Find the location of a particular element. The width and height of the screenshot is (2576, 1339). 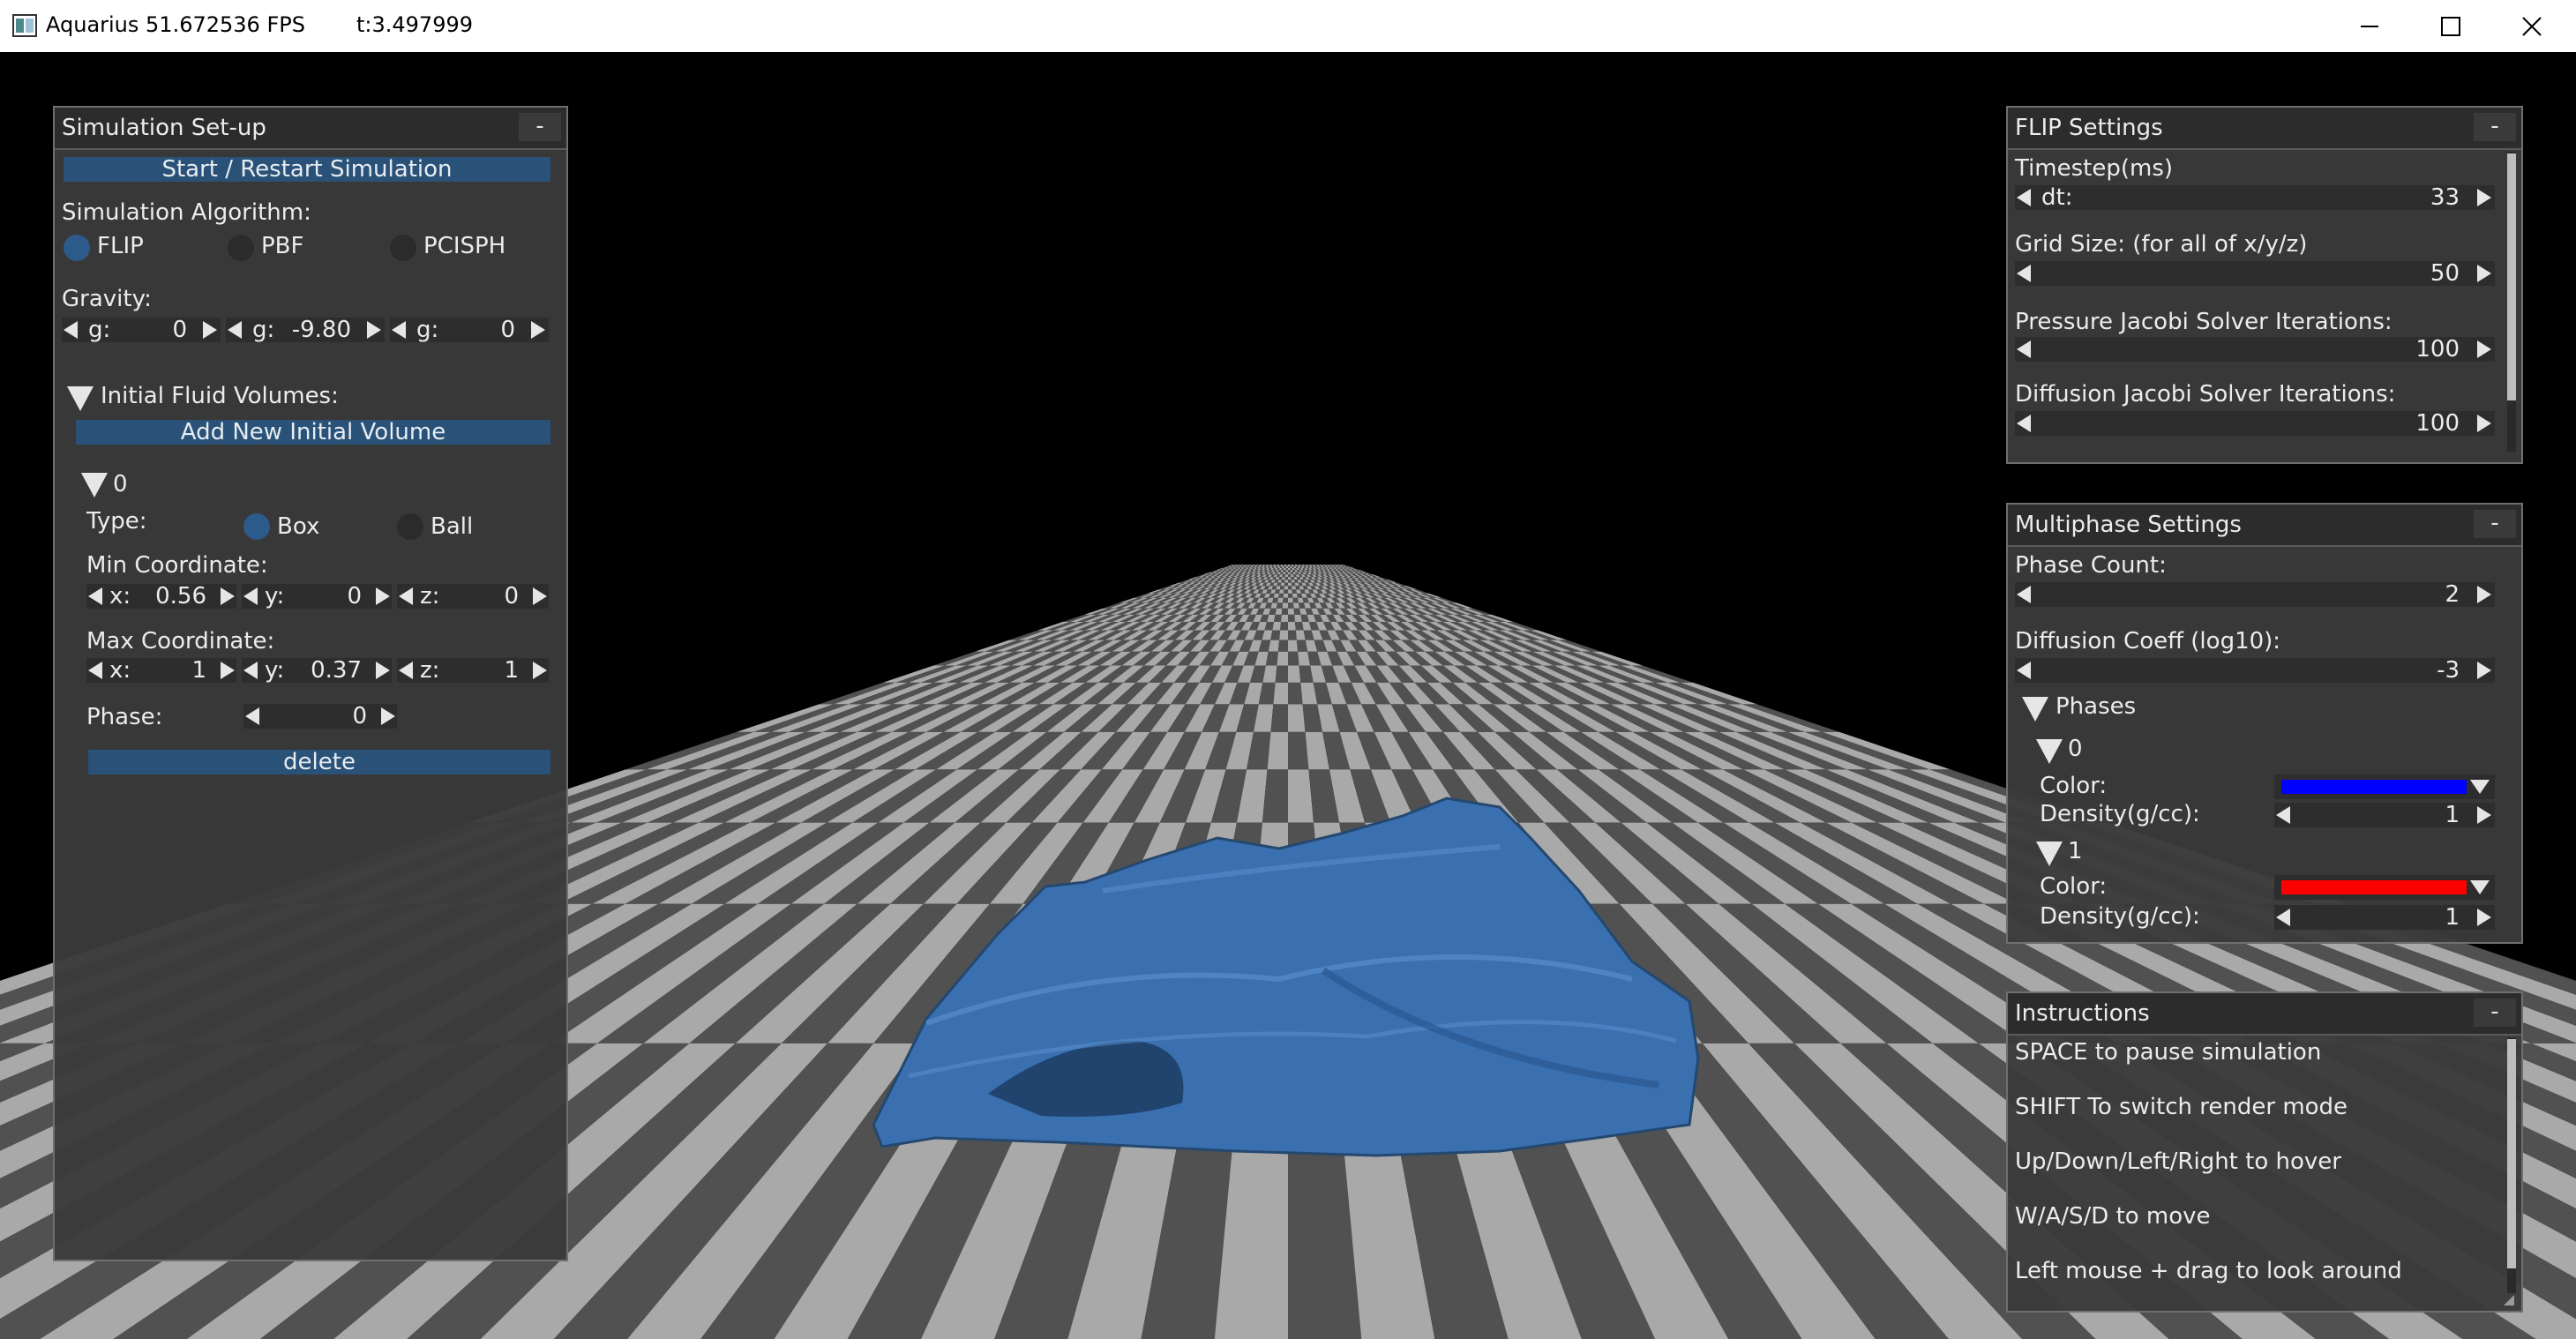

grid-size-field: 50 is located at coordinates (2255, 273).